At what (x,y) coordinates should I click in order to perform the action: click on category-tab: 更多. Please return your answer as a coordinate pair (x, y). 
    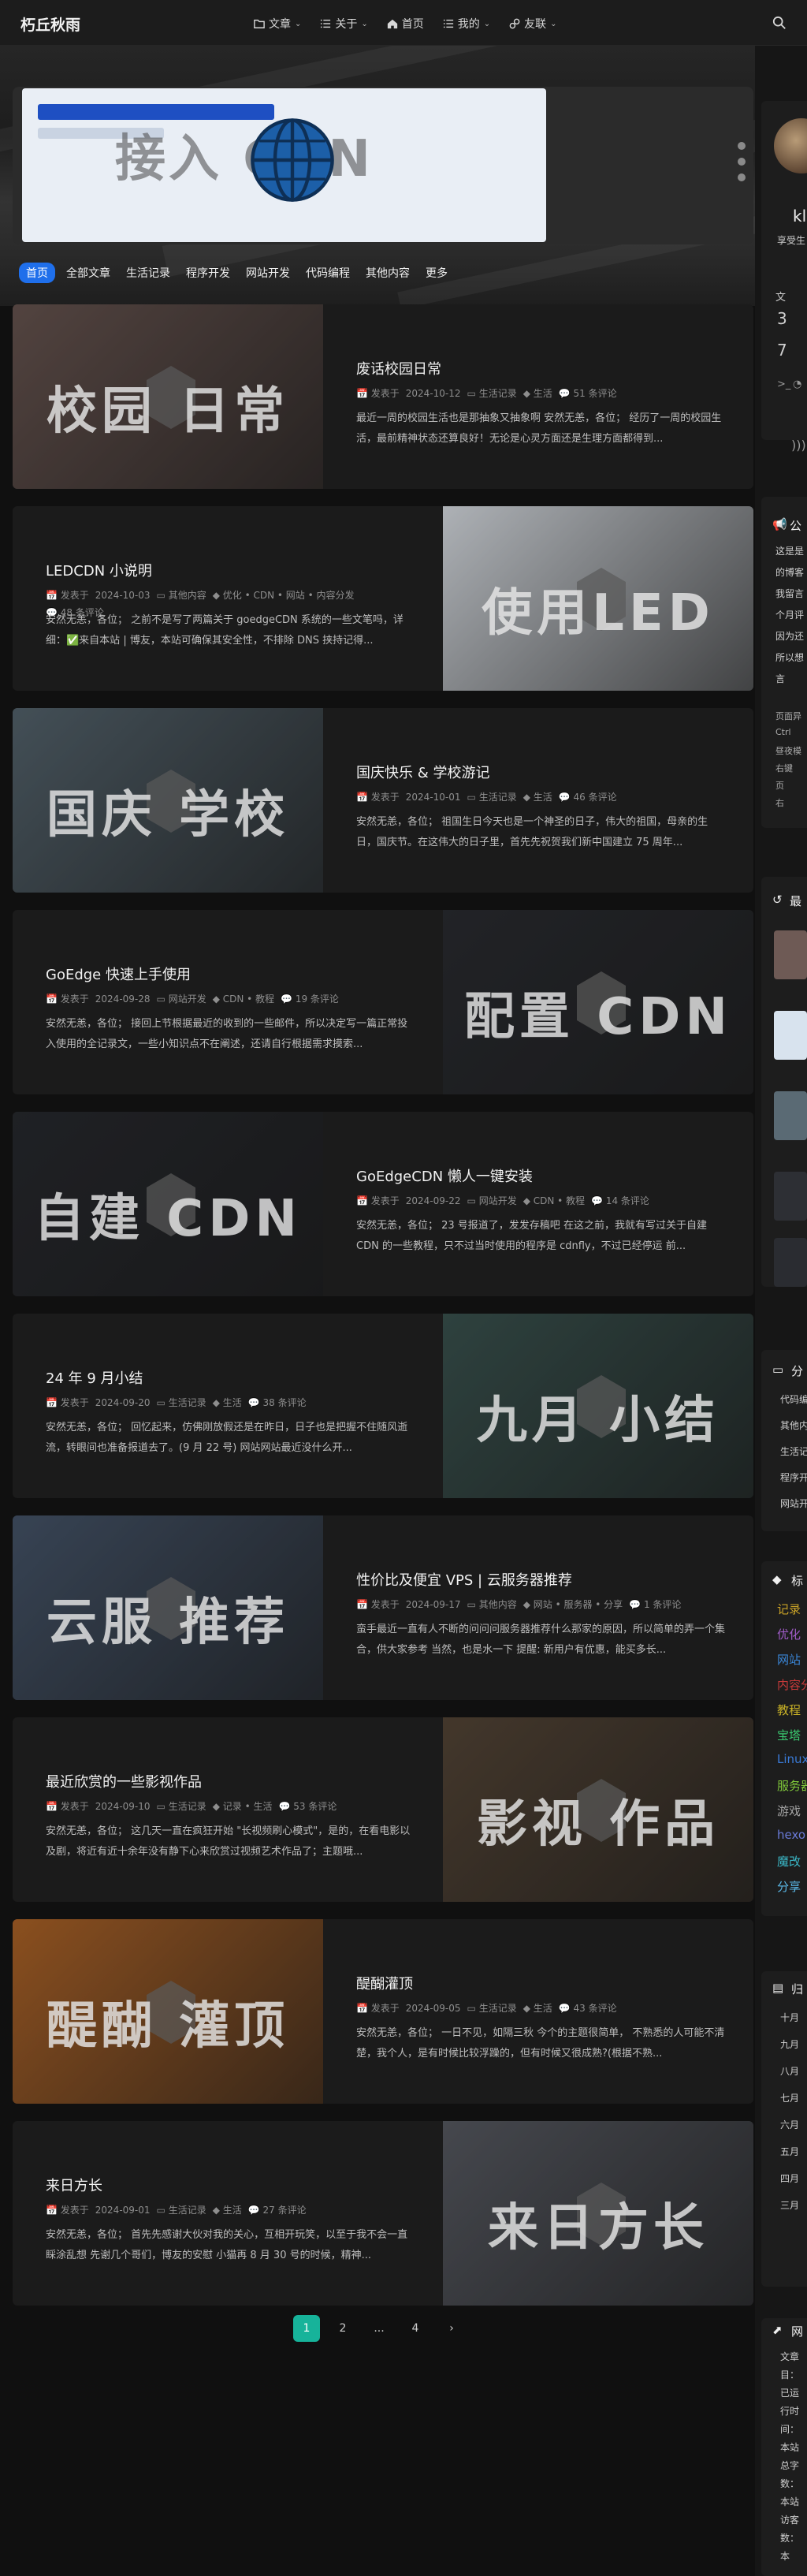
    Looking at the image, I should click on (436, 273).